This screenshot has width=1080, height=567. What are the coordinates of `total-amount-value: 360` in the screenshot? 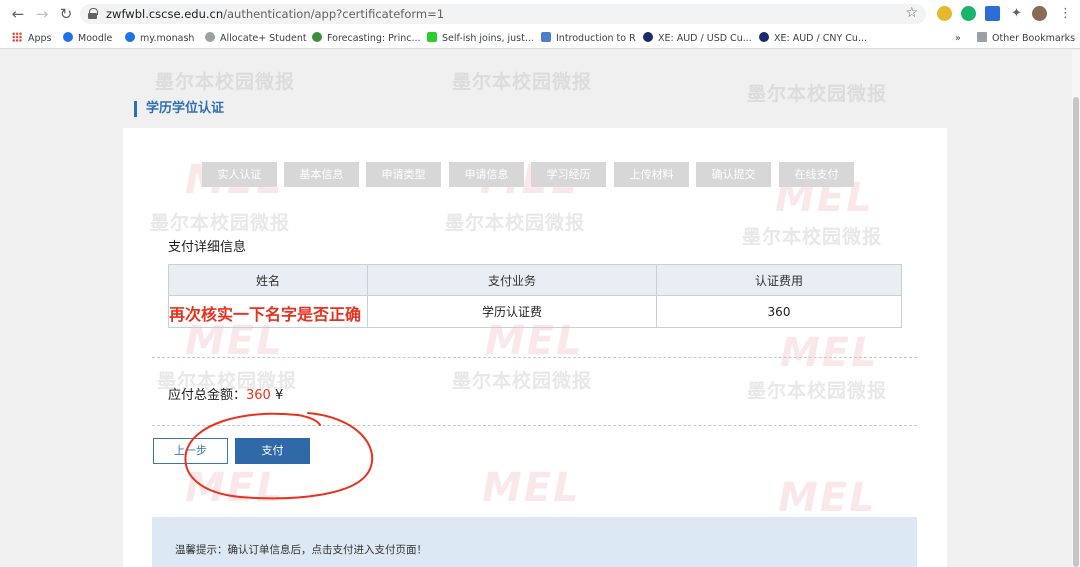 It's located at (258, 395).